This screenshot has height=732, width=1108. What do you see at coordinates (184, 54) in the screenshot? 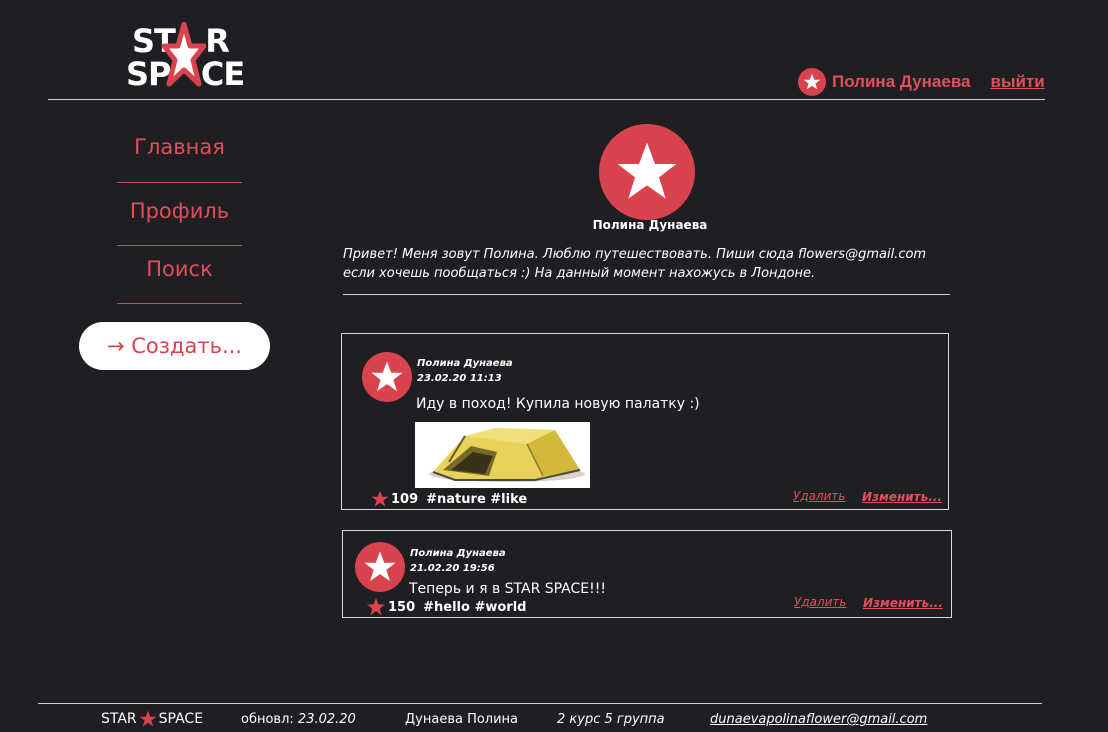
I see `star-logo-icon` at bounding box center [184, 54].